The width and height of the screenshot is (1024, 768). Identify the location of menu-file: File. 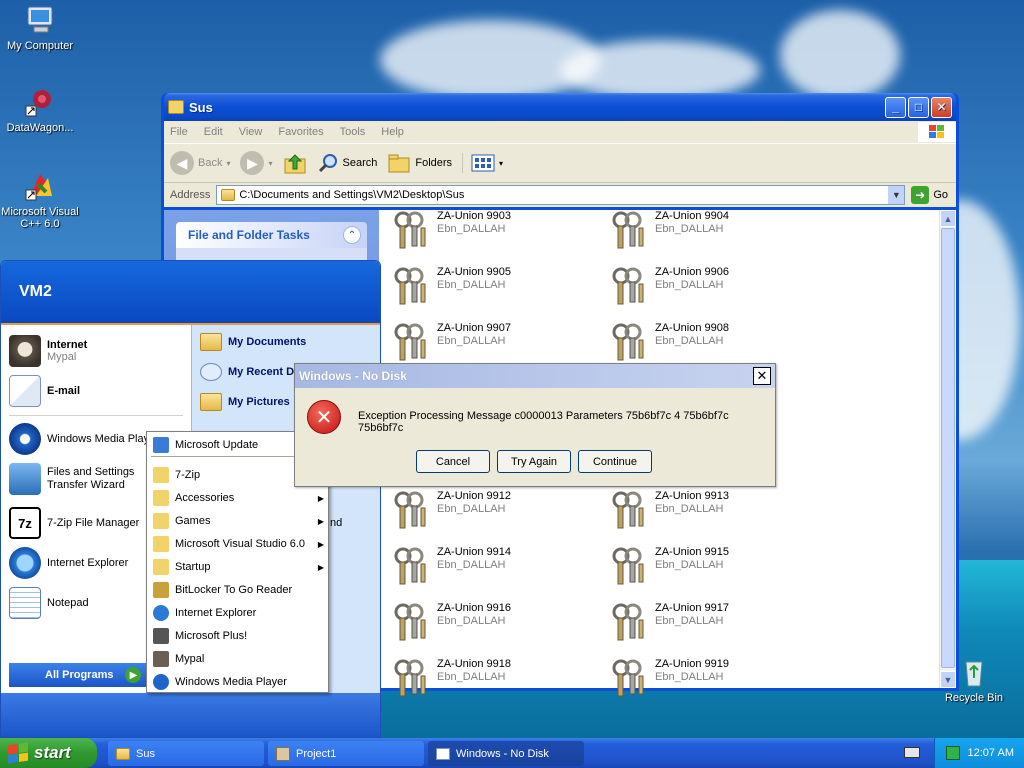
(179, 132).